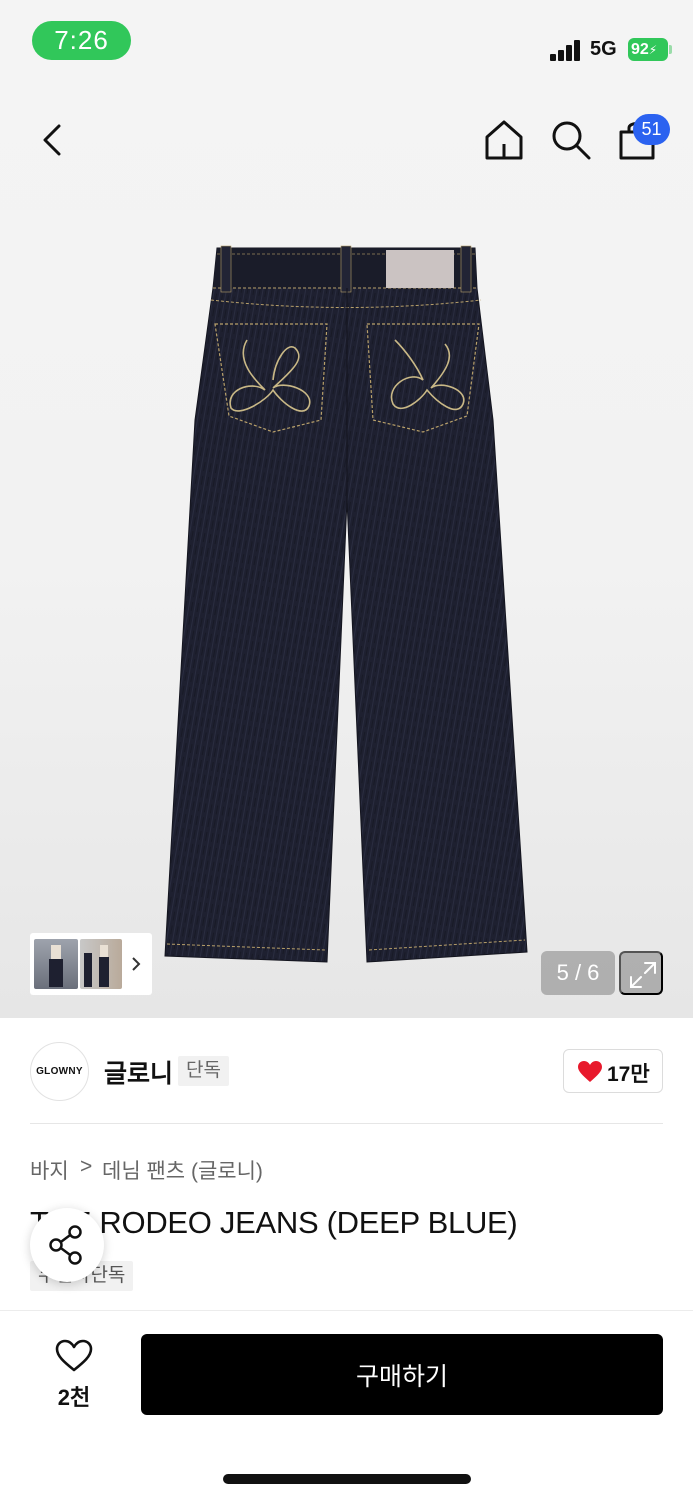 The width and height of the screenshot is (693, 1500). I want to click on expand-icon, so click(643, 975).